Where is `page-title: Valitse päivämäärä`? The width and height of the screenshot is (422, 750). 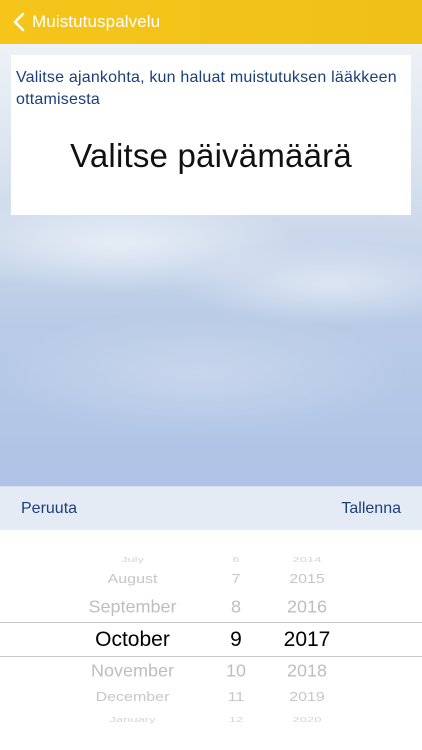
page-title: Valitse päivämäärä is located at coordinates (211, 155).